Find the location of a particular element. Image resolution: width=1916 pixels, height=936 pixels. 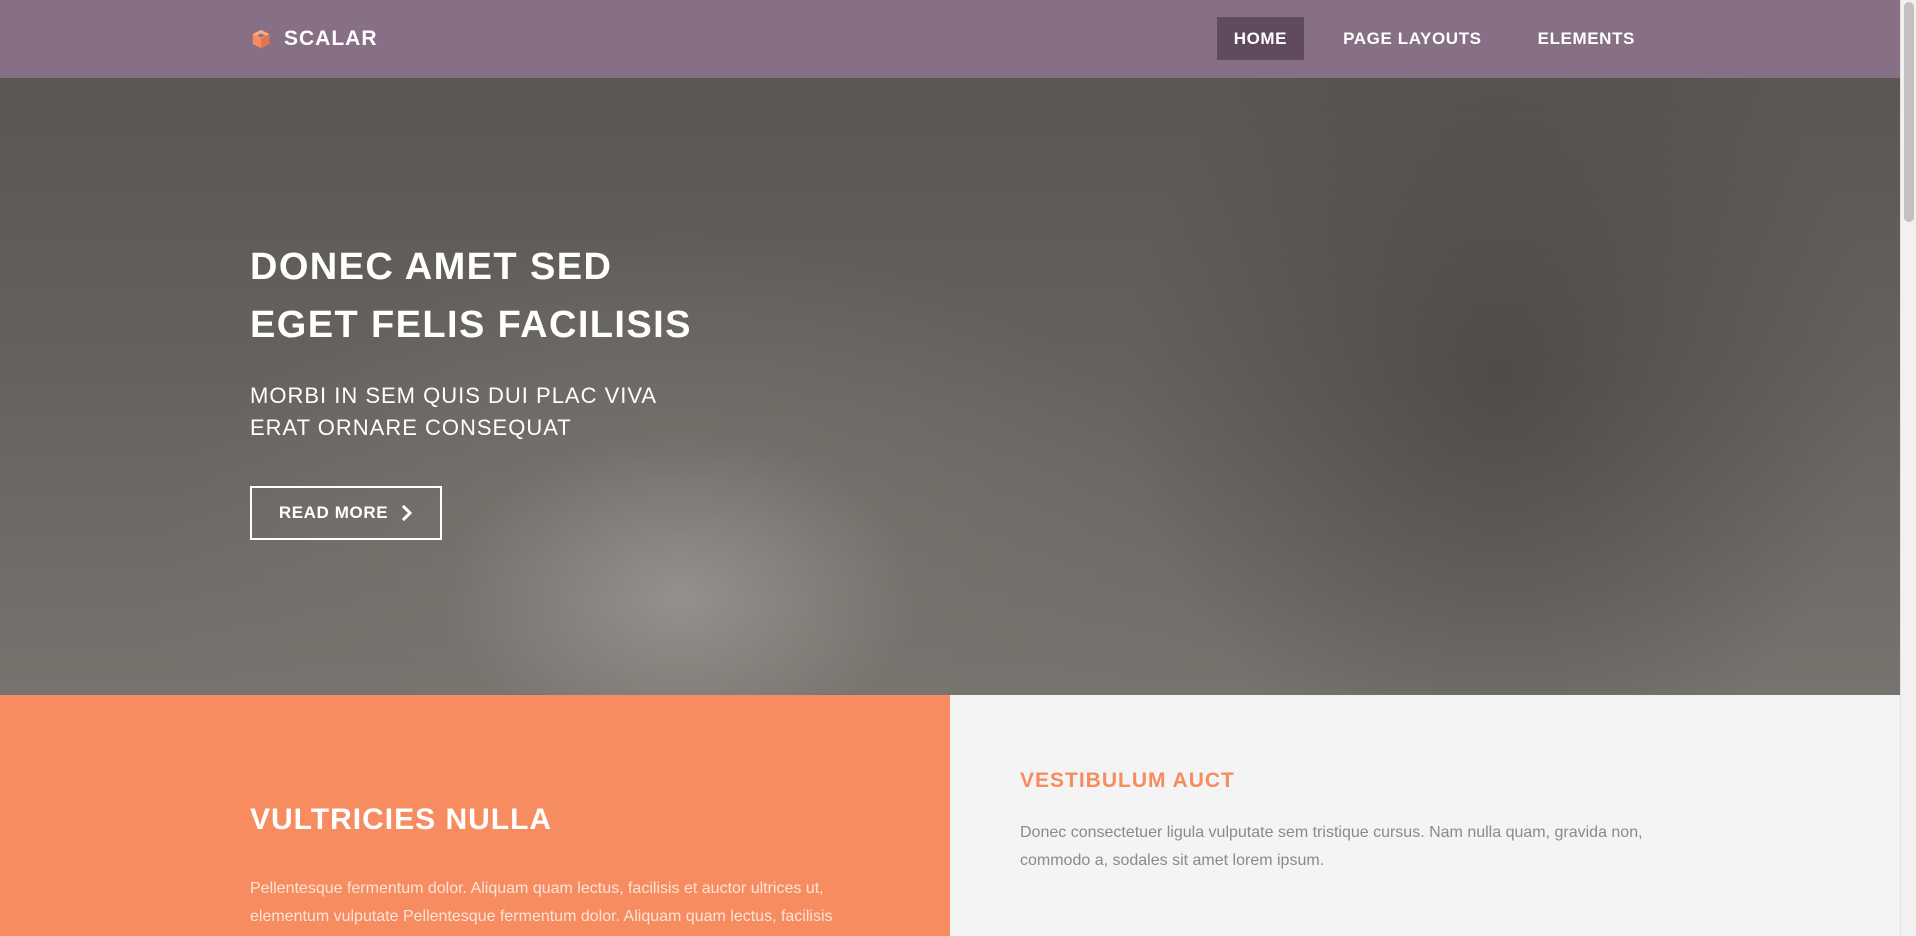

nav-home: HOME is located at coordinates (1260, 38).